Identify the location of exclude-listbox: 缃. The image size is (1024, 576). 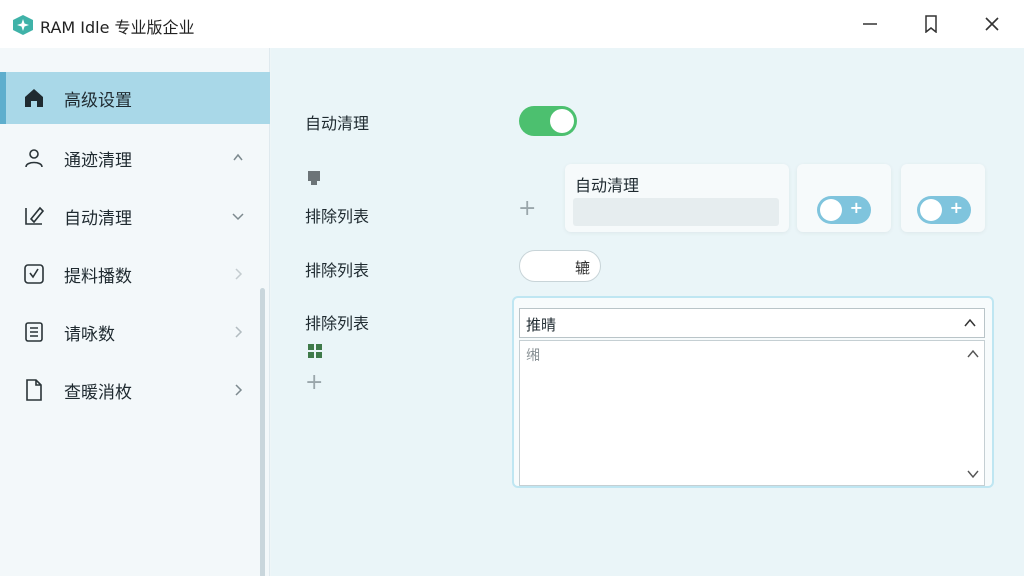
(752, 413).